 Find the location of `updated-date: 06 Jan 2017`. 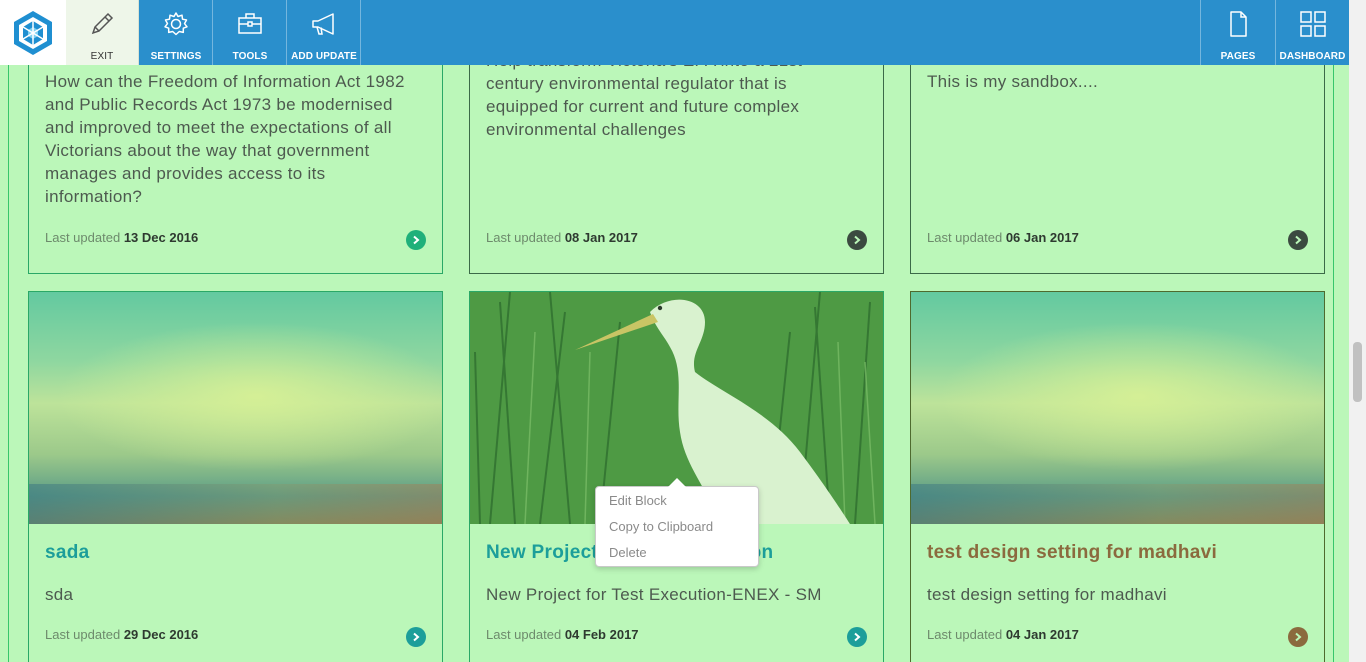

updated-date: 06 Jan 2017 is located at coordinates (1042, 237).